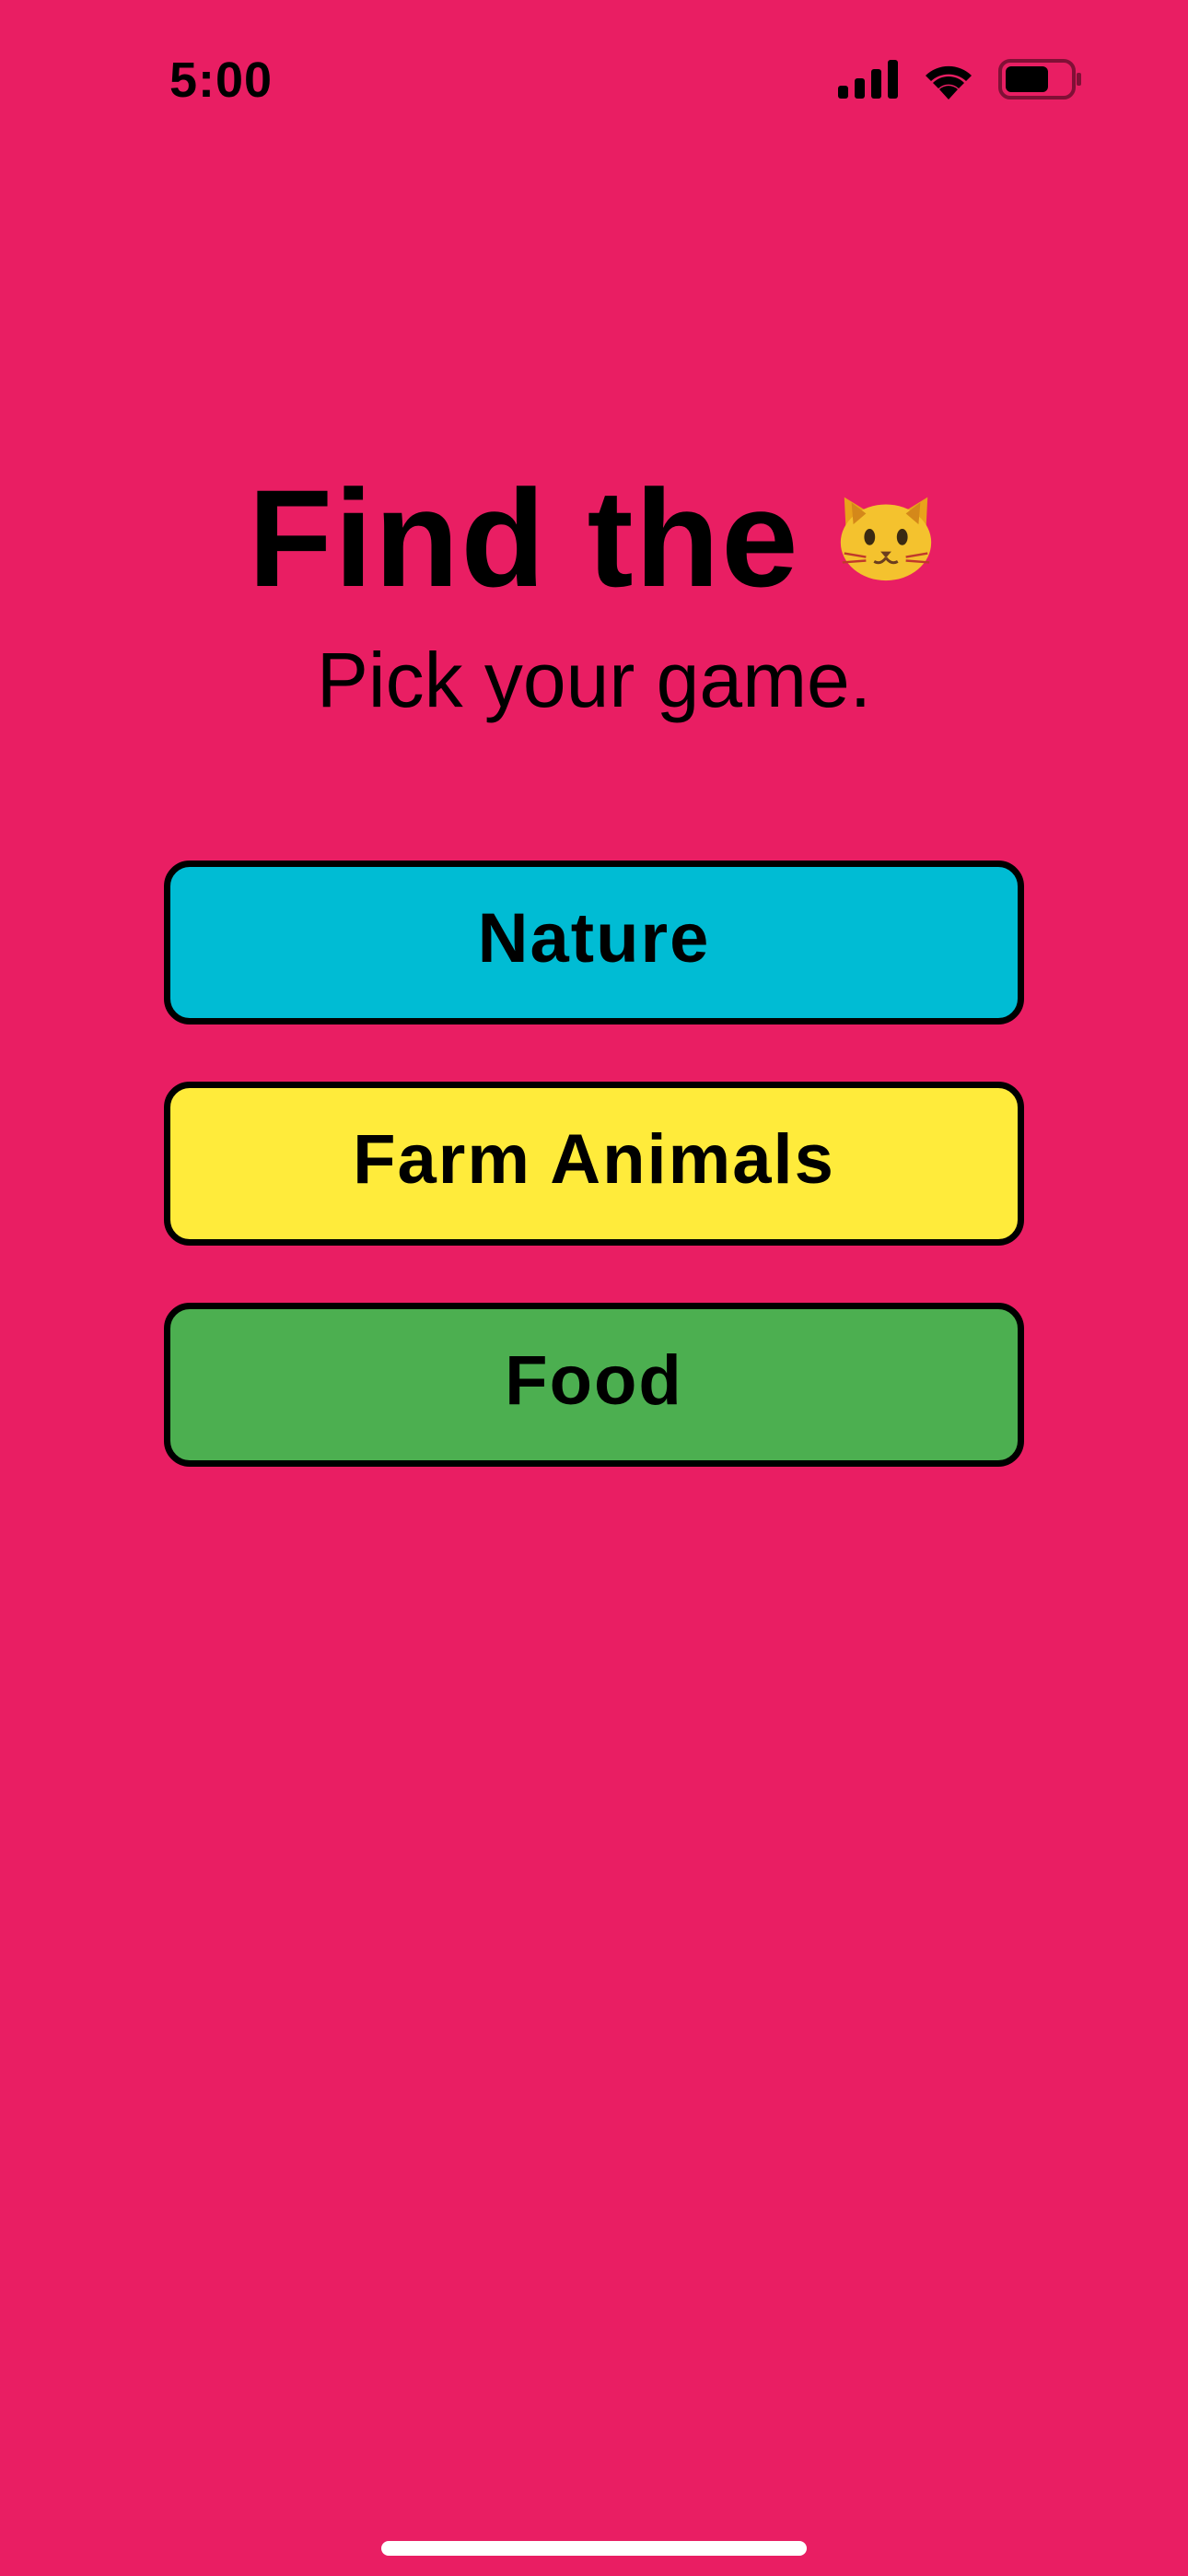 This screenshot has width=1188, height=2576. Describe the element at coordinates (594, 2548) in the screenshot. I see `home-indicator` at that location.